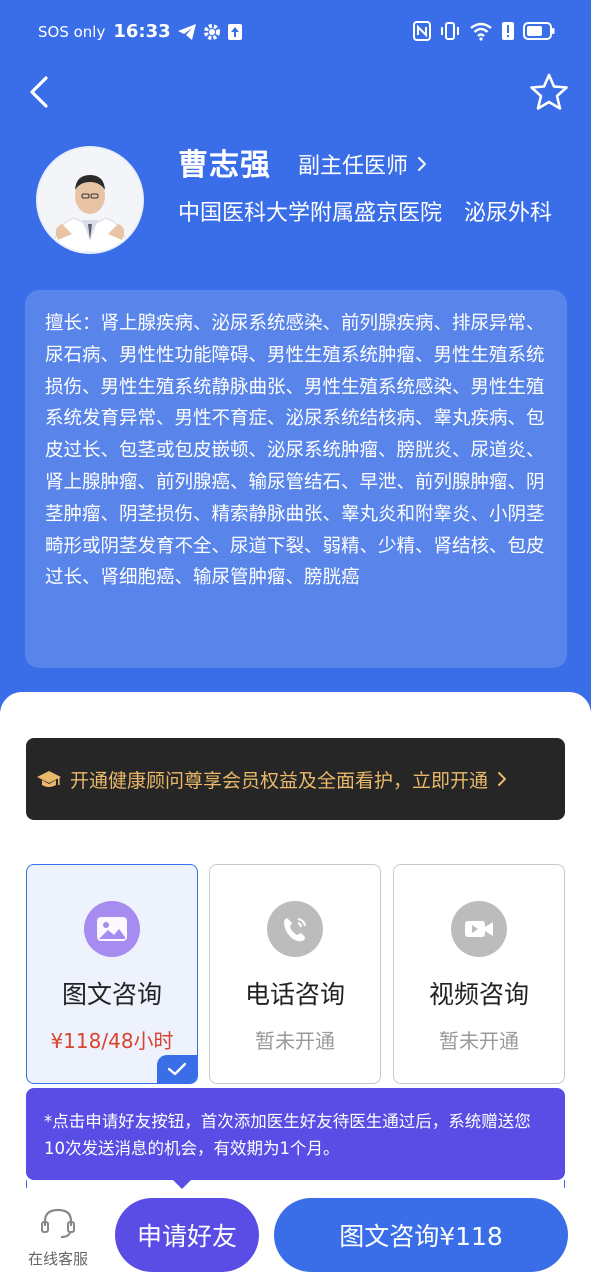 The width and height of the screenshot is (591, 1280). I want to click on phone-icon, so click(295, 929).